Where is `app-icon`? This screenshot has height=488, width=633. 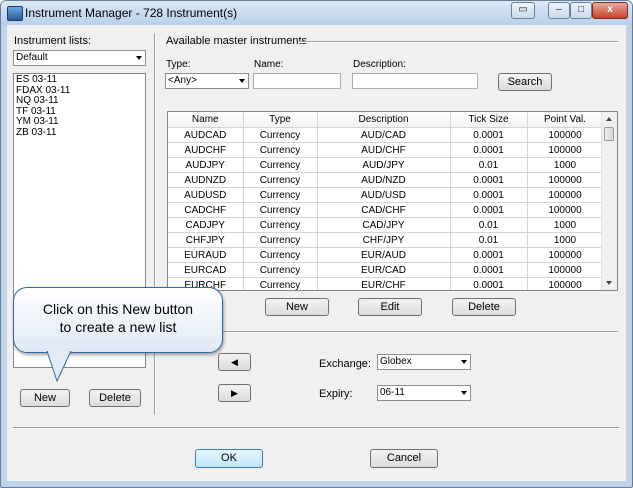 app-icon is located at coordinates (15, 13).